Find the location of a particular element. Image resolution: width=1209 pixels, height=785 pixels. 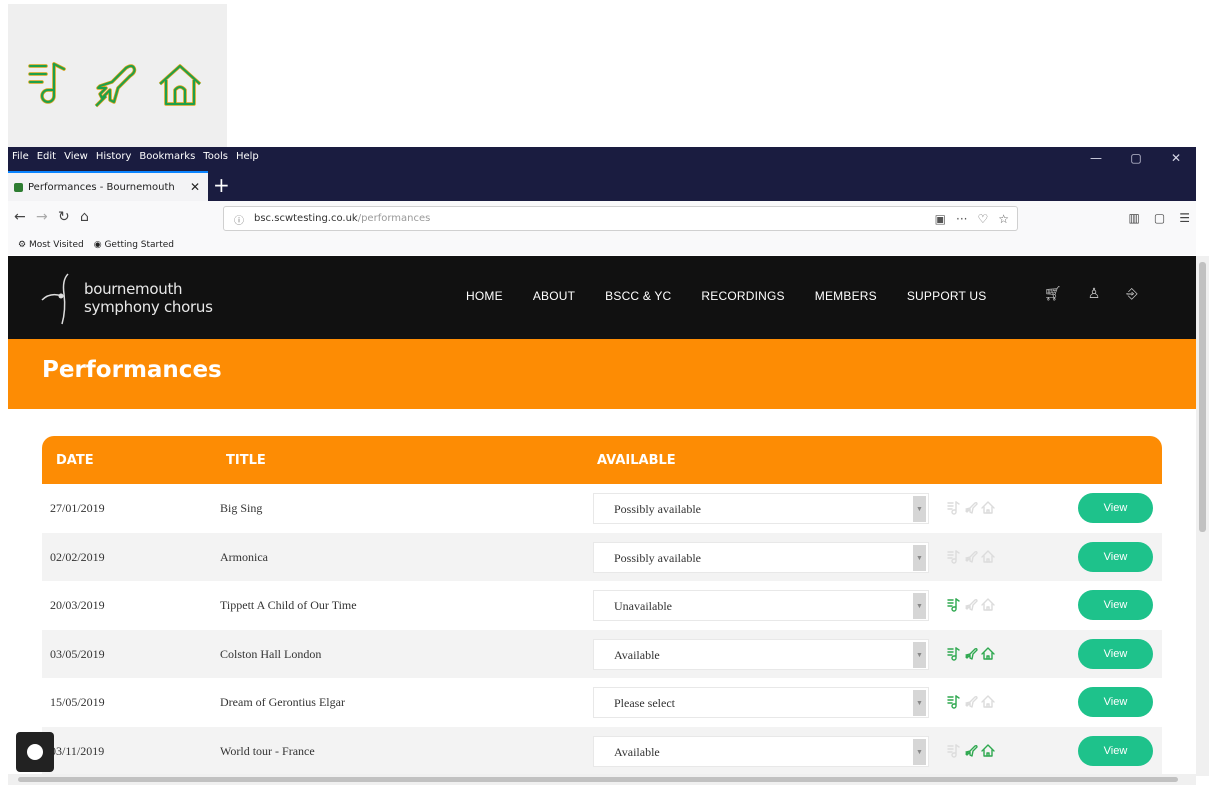

row-date: 02/02/2019 is located at coordinates (77, 556).